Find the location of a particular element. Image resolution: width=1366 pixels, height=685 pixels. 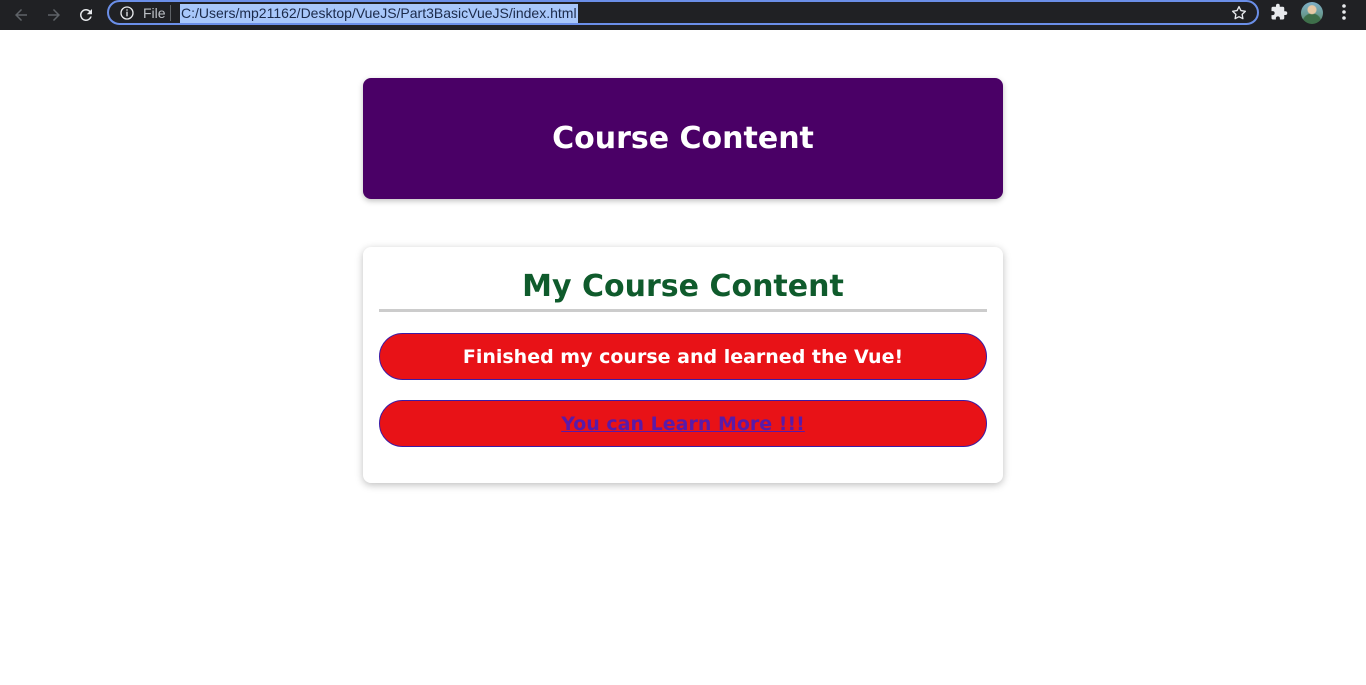

learn-more-pill: You can Learn More !!! is located at coordinates (683, 423).